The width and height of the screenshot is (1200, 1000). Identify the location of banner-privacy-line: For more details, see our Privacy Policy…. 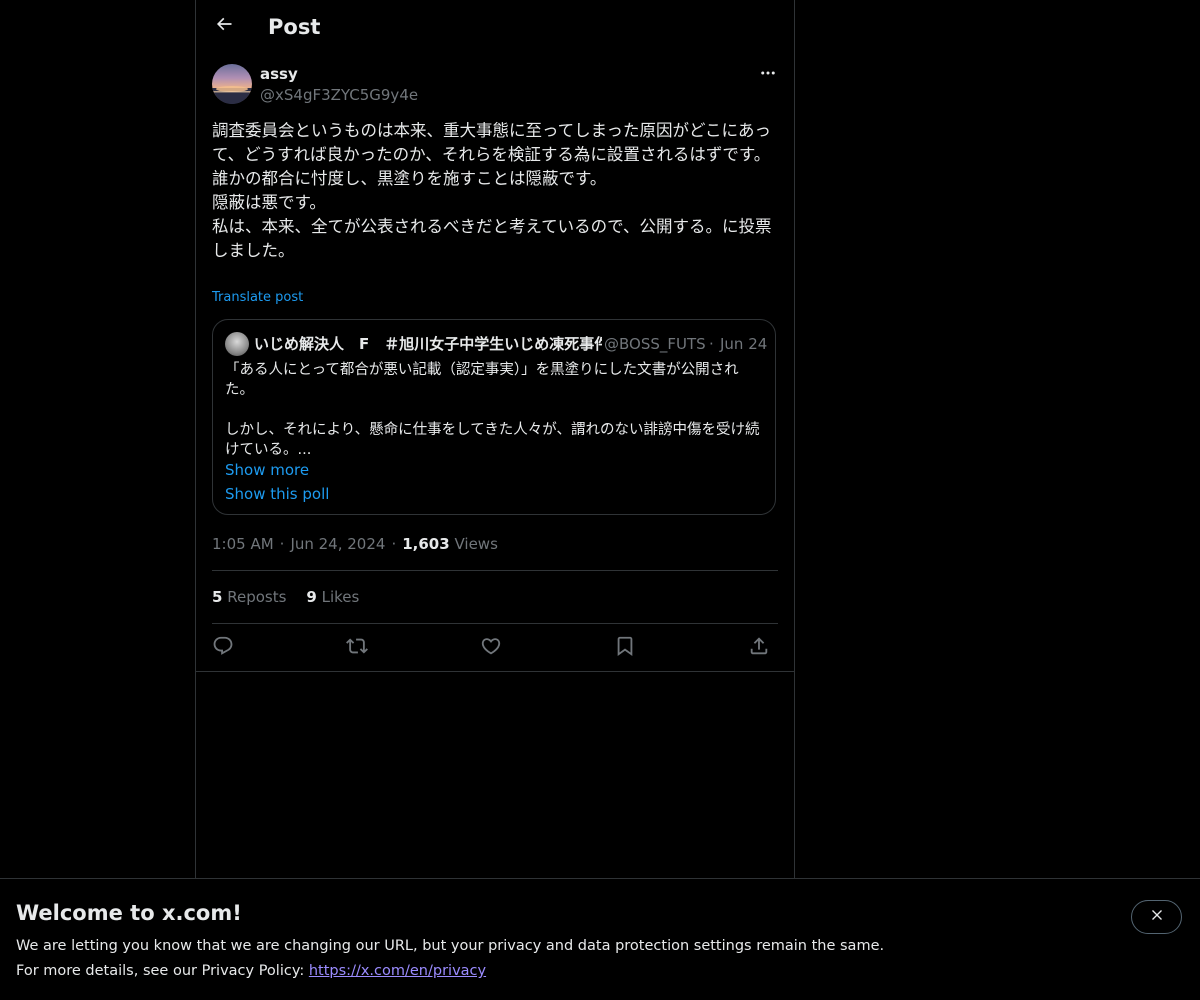
(251, 971).